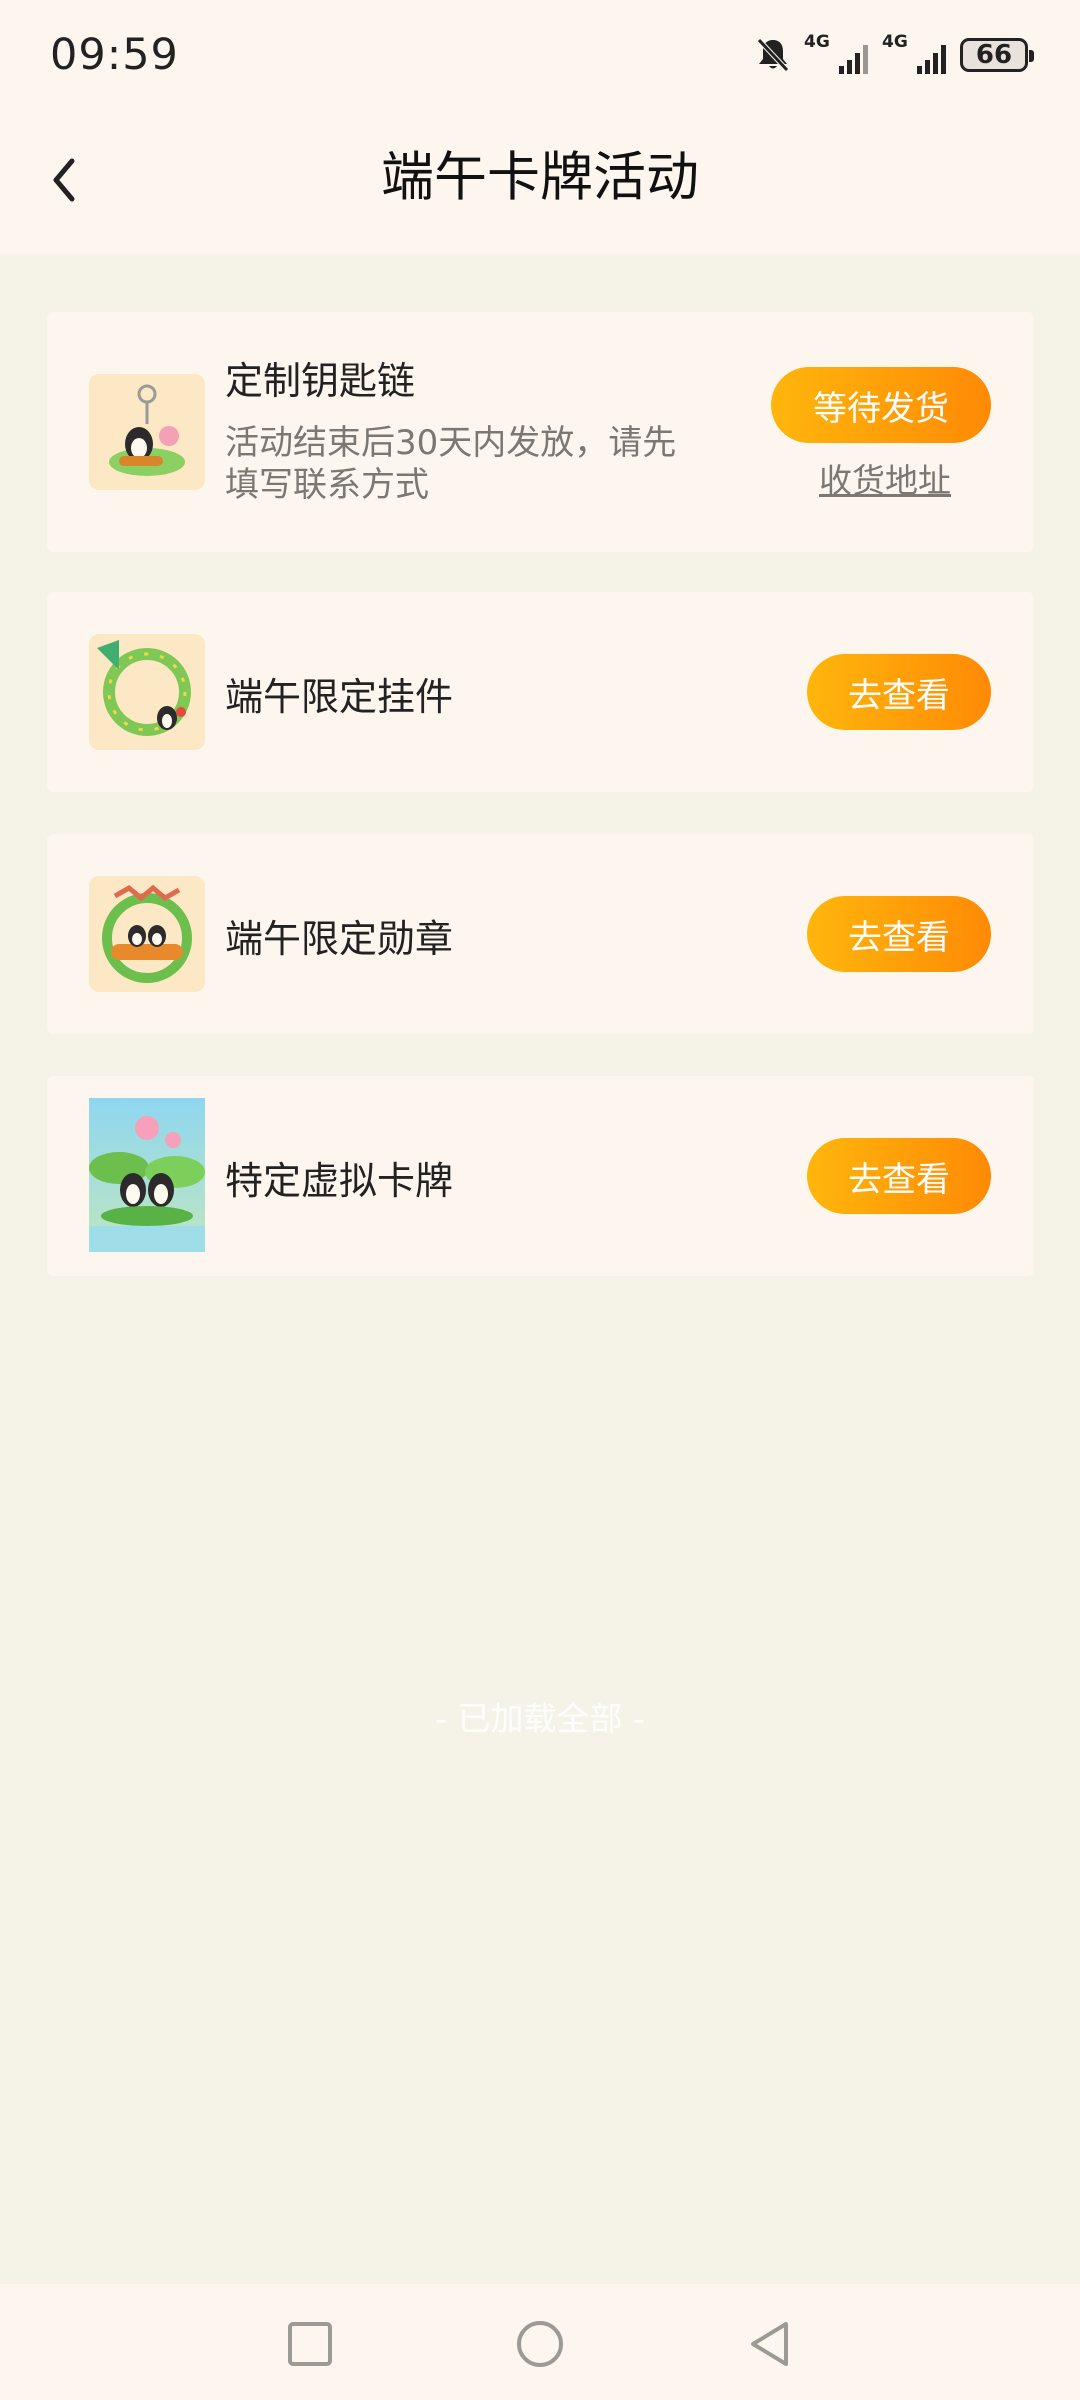 Image resolution: width=1080 pixels, height=2400 pixels. I want to click on status-icons: 4G 4G 66, so click(895, 55).